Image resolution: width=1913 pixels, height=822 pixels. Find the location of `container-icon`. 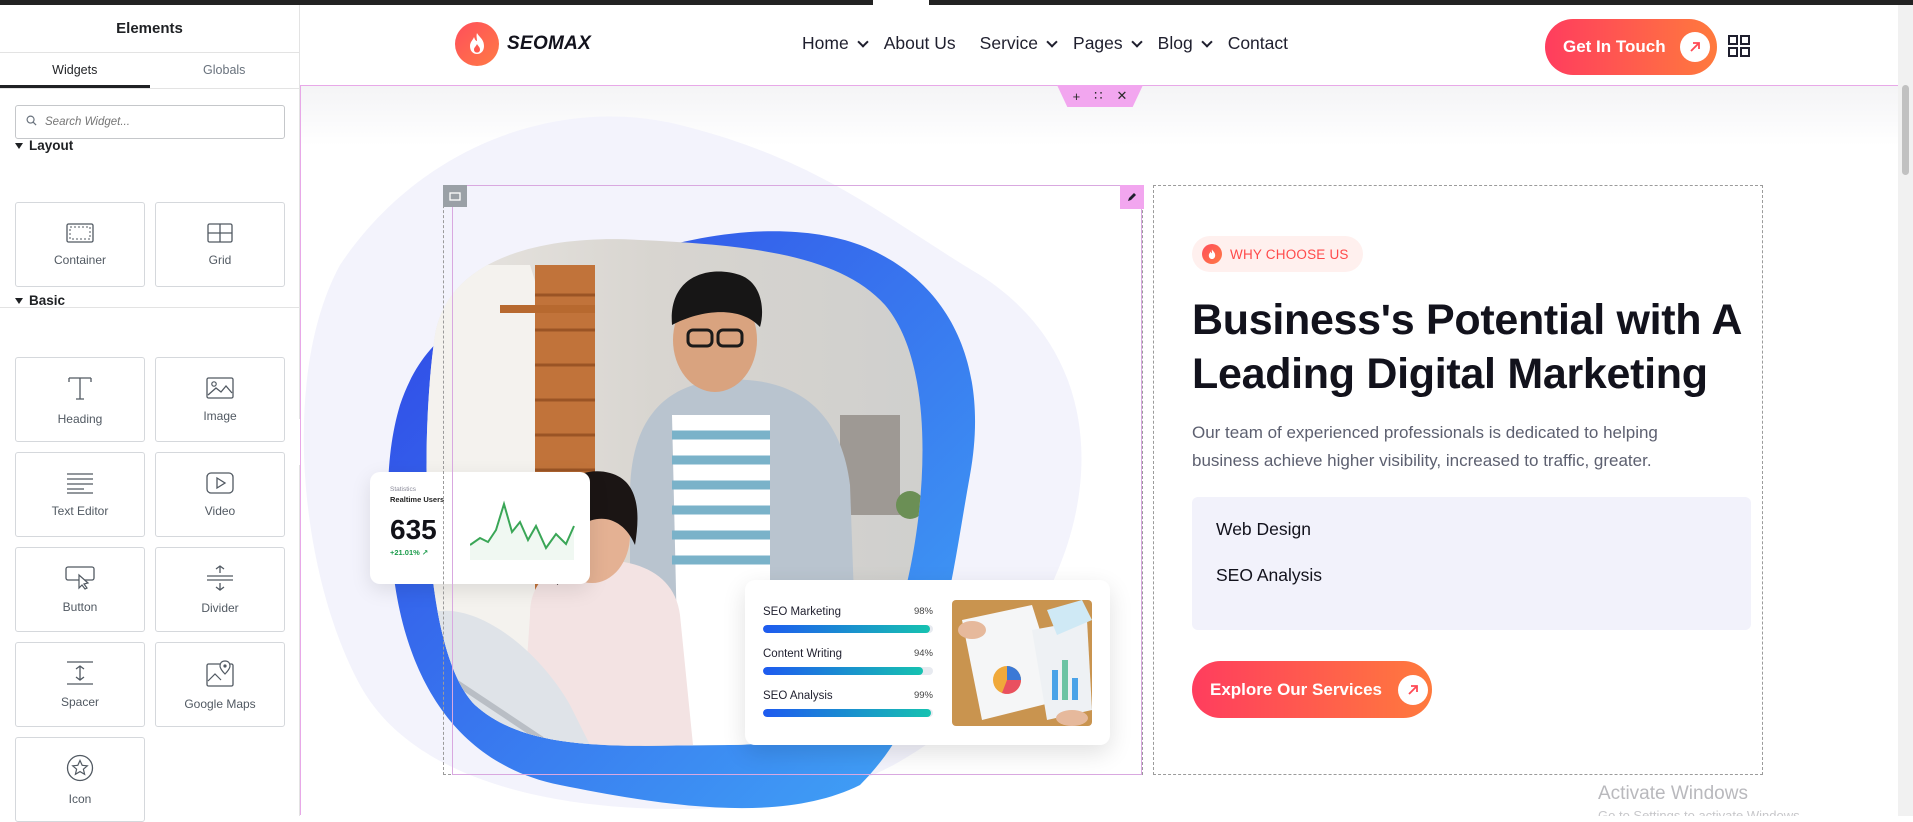

container-icon is located at coordinates (80, 232).